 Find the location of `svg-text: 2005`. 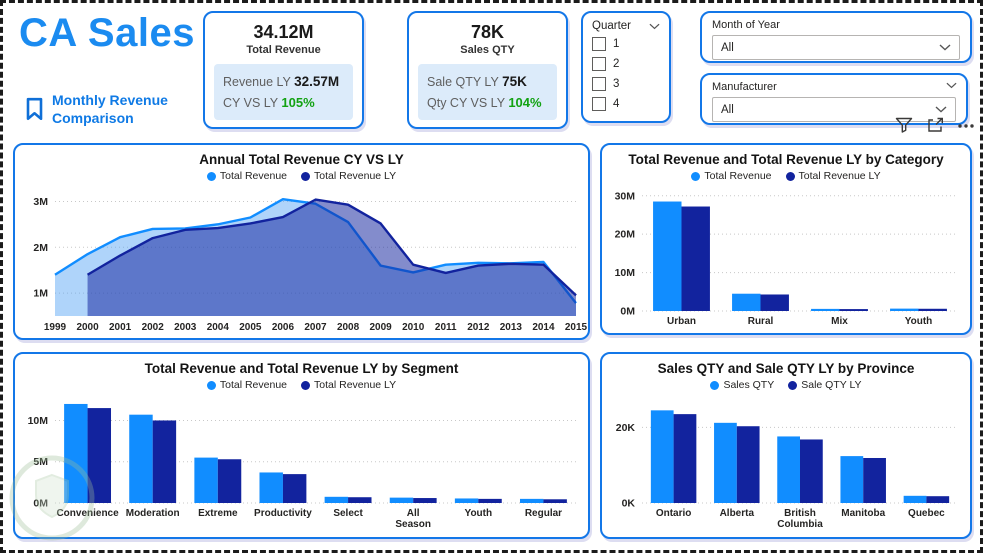

svg-text: 2005 is located at coordinates (250, 327).